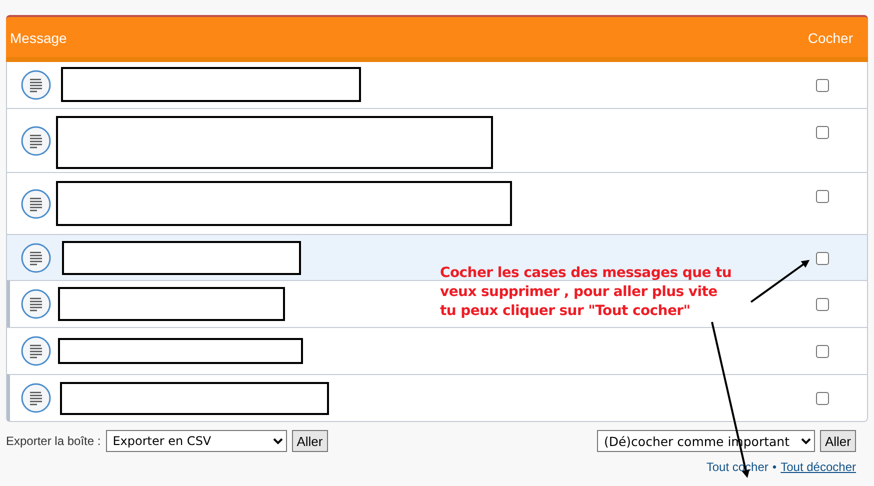 The image size is (874, 486). I want to click on annotation-text: Cocher les cases des messages que tu veux supprimer , pour aller plus vite tu peux cliquer sur "Tout cocher", so click(586, 292).